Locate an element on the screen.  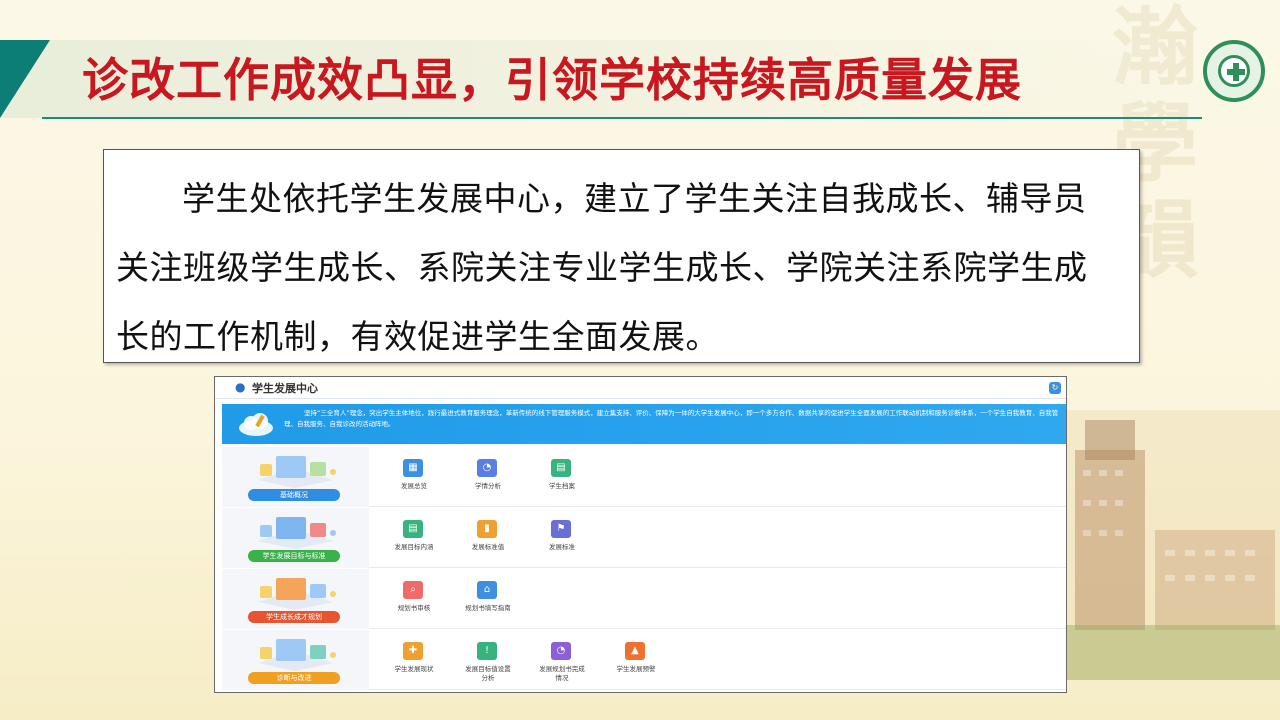
module-item-label: 发展标准 is located at coordinates (562, 547).